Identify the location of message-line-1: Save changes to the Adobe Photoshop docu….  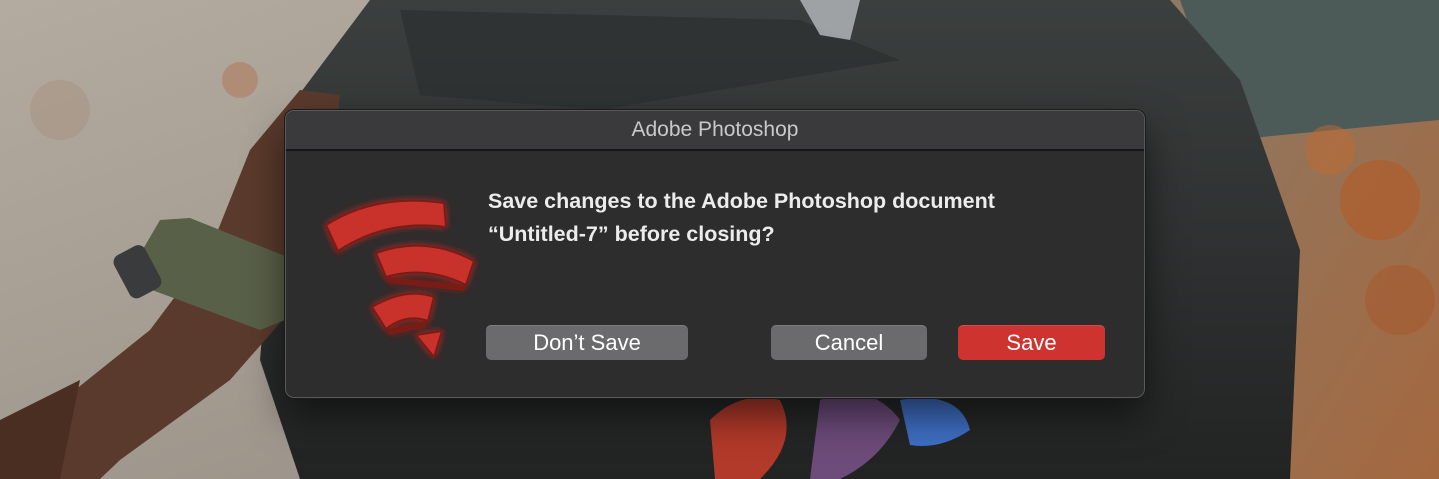
(741, 201).